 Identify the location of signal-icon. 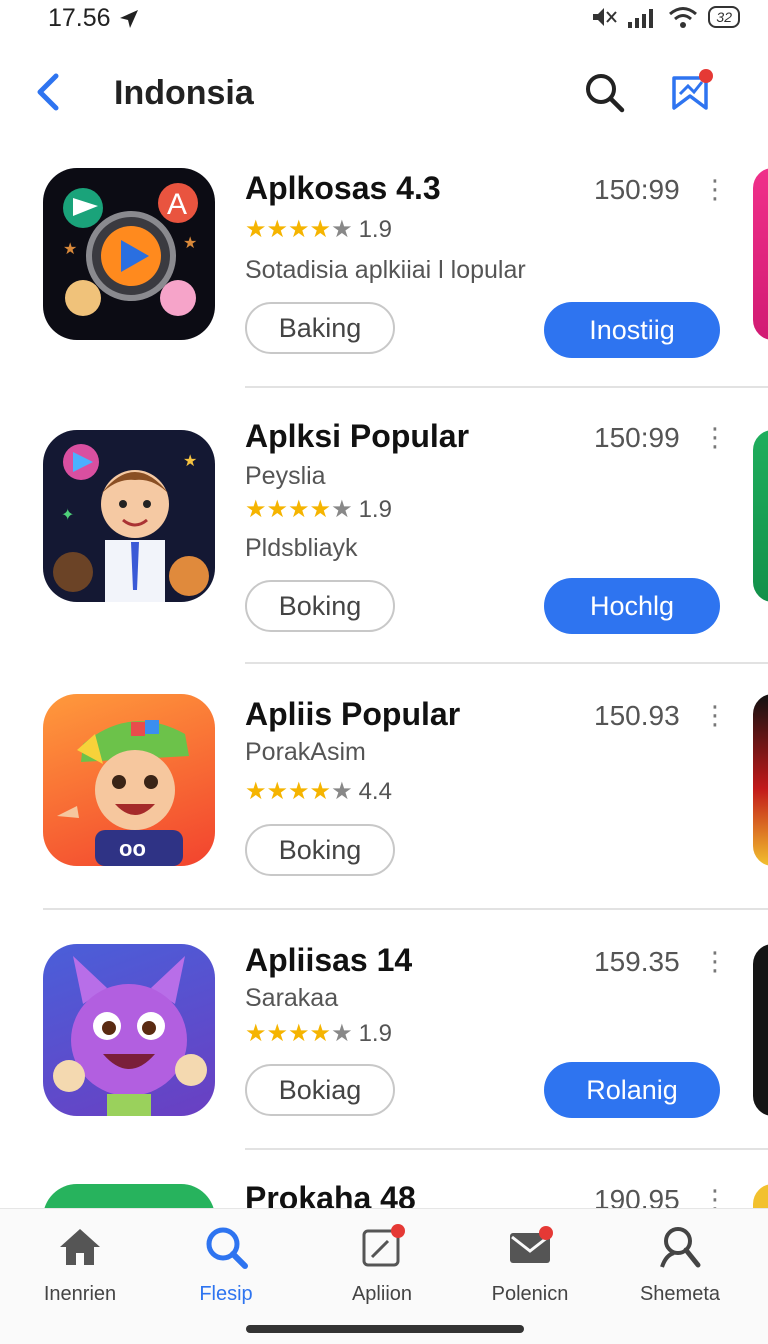
(641, 18).